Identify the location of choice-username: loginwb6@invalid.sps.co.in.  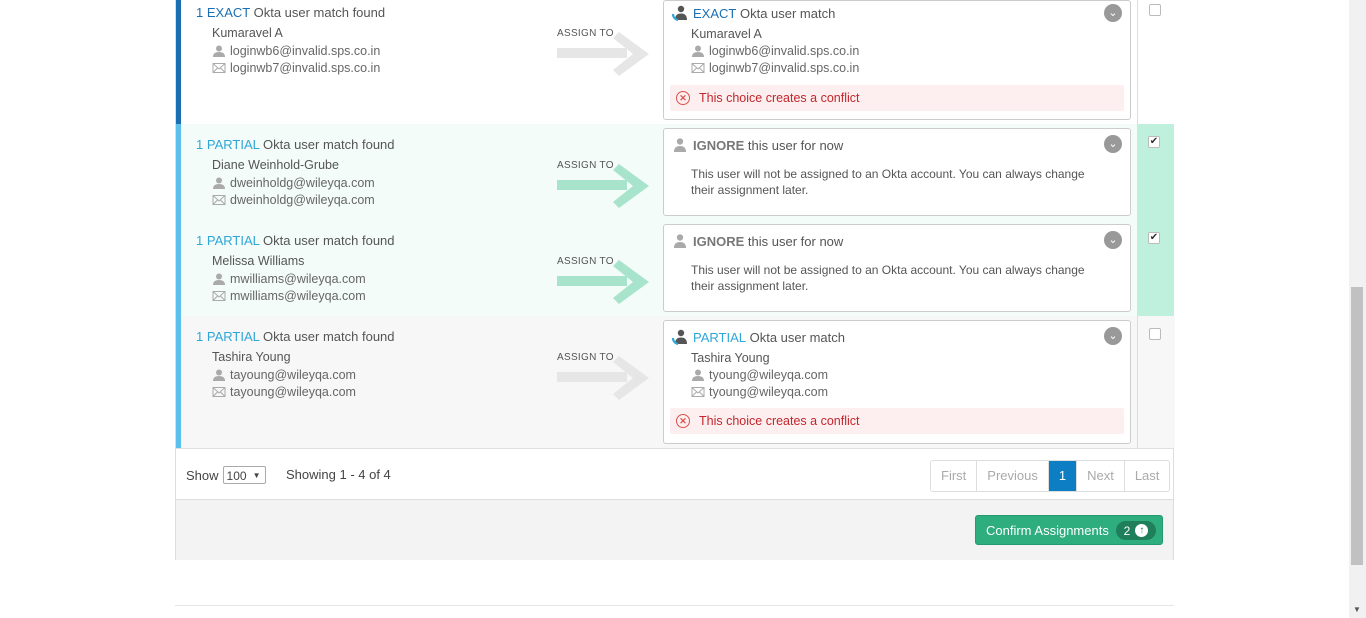
(775, 51).